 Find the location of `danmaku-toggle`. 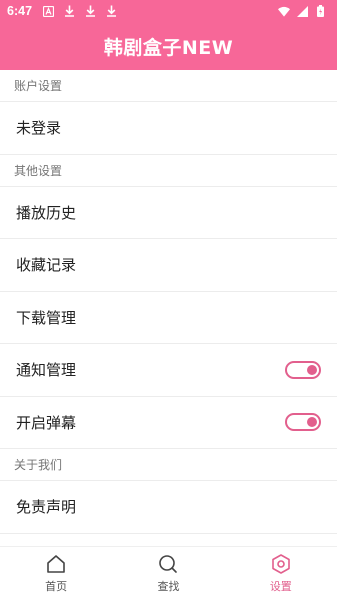

danmaku-toggle is located at coordinates (303, 422).